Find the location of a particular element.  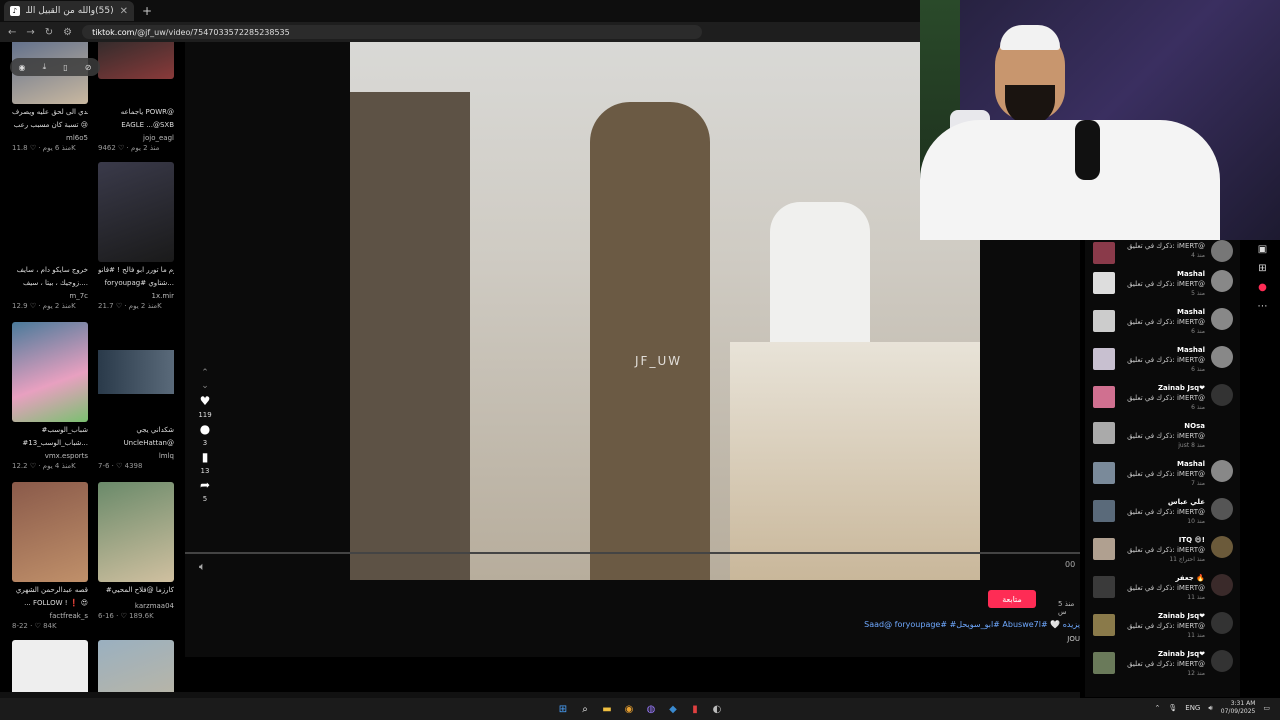

notification-icon: ▭ is located at coordinates (1266, 708).